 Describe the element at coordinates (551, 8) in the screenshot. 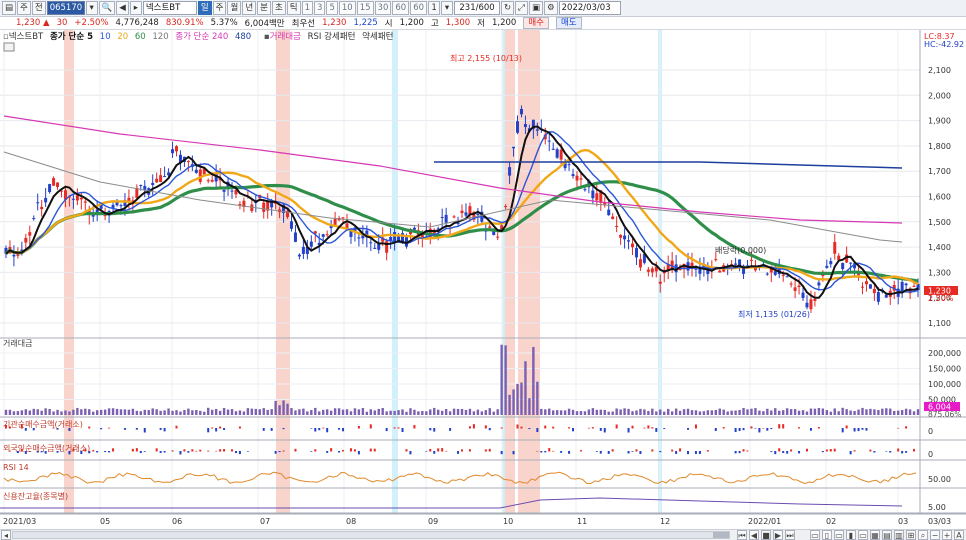

I see `gear-icon: ⚙` at that location.